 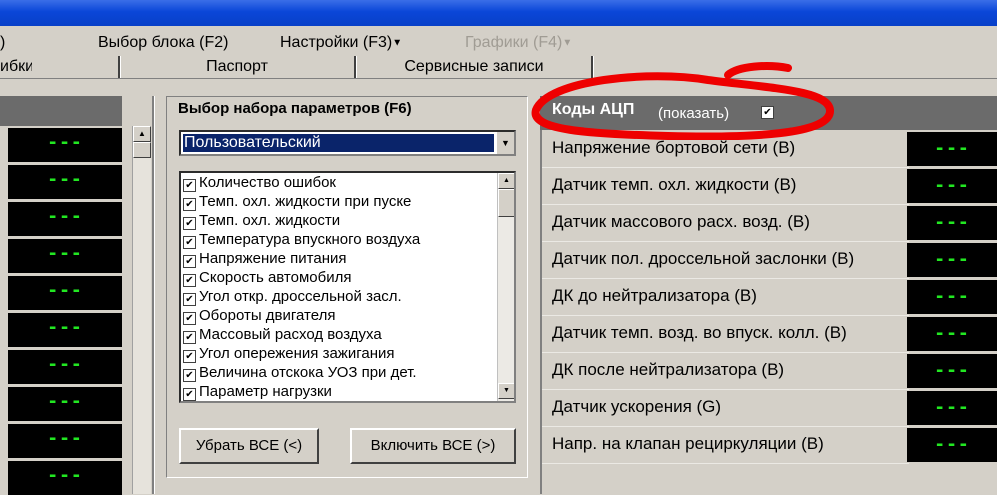 I want to click on adc-row-label: Датчик темп. охл. жидкости (В), so click(x=674, y=184).